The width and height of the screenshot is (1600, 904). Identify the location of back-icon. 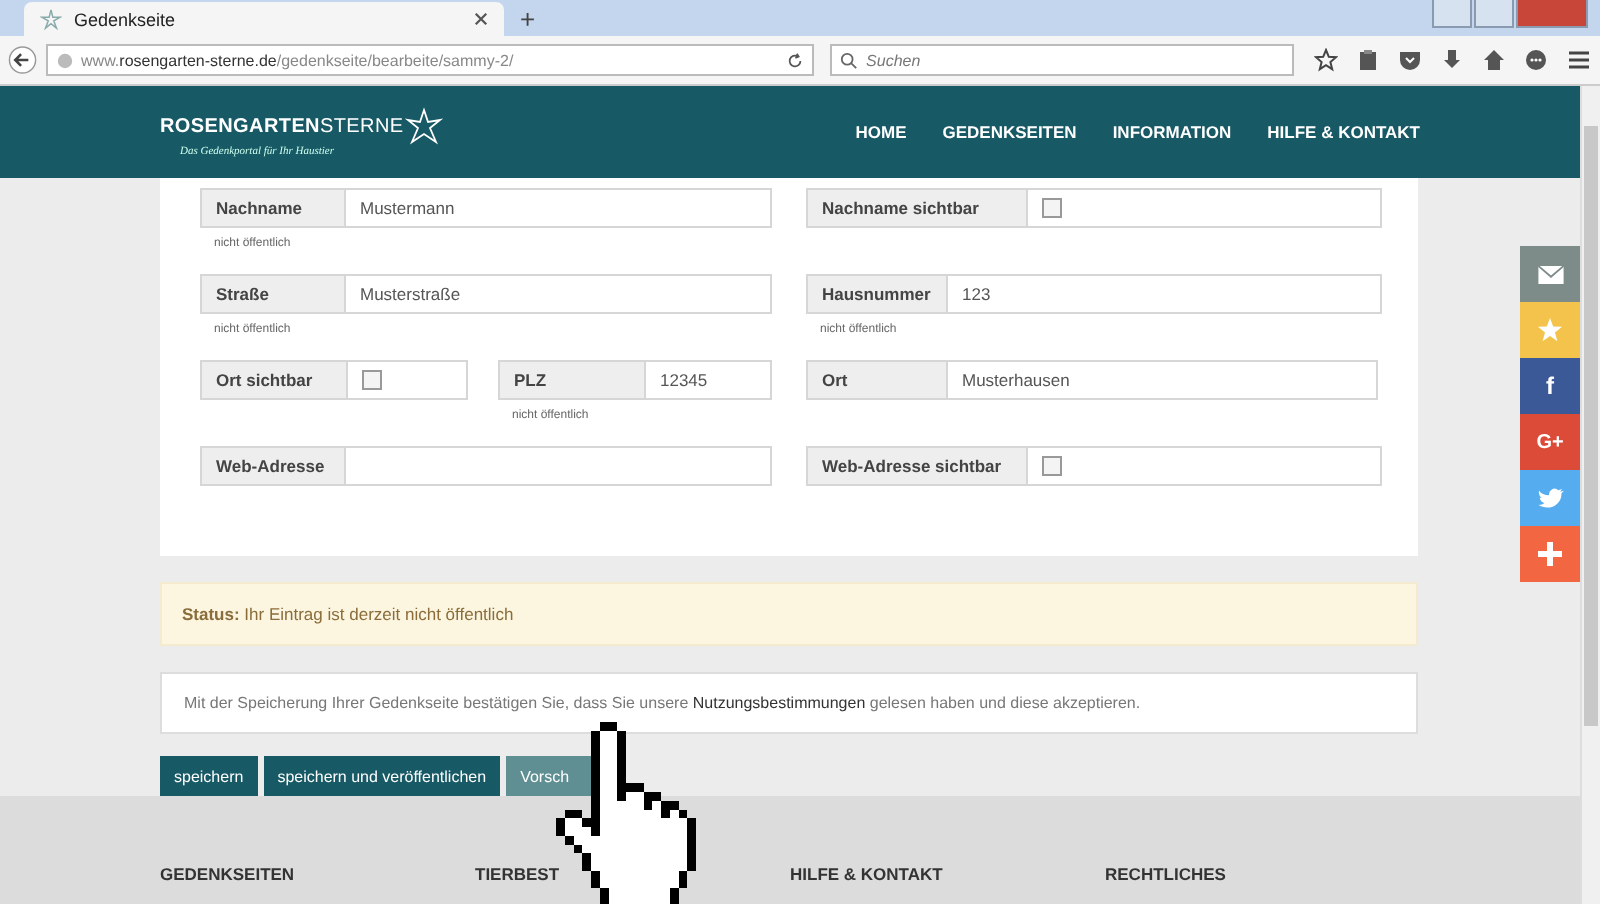
(23, 60).